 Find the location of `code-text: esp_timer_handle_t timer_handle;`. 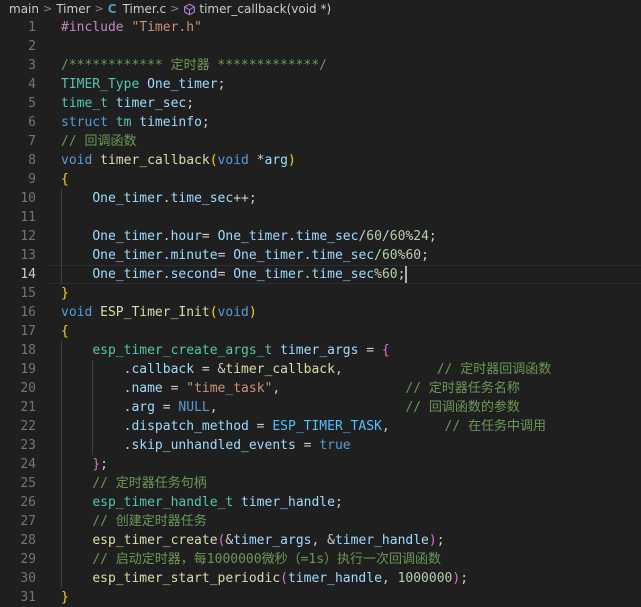

code-text: esp_timer_handle_t timer_handle; is located at coordinates (201, 502).